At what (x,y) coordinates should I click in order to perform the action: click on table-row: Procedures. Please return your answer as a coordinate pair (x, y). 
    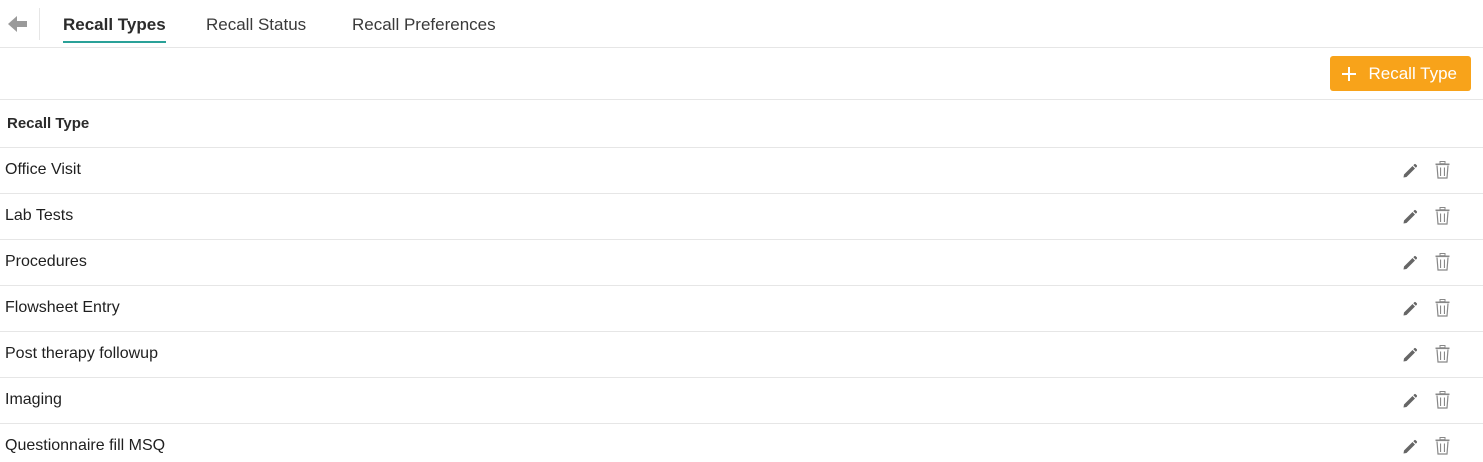
    Looking at the image, I should click on (741, 263).